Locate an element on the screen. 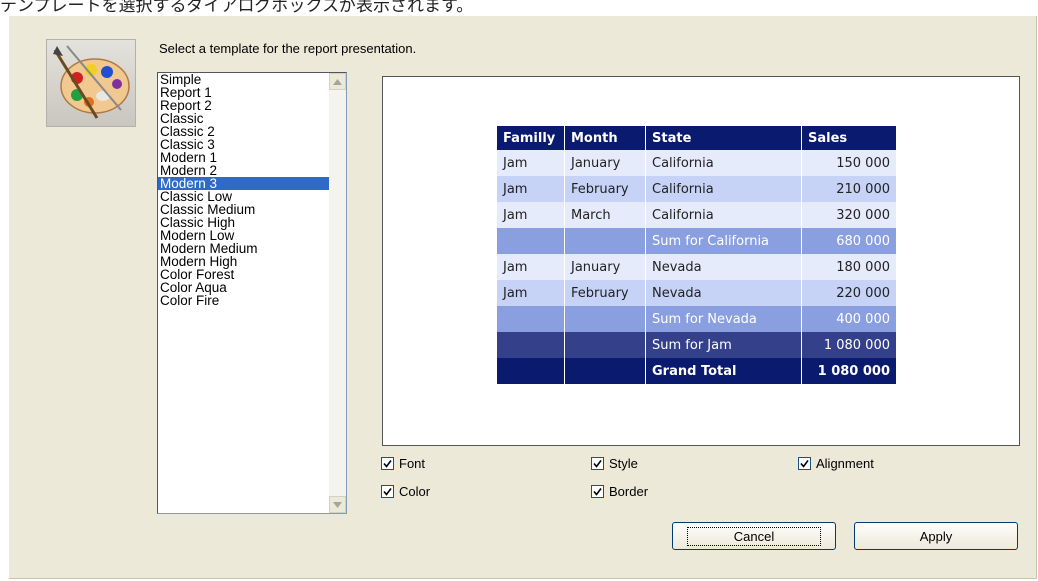  table-row: Sum for California 680 000 is located at coordinates (697, 241).